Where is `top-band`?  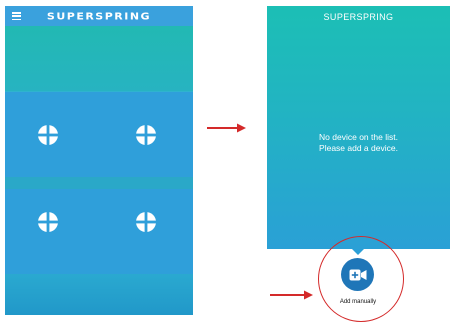
top-band is located at coordinates (99, 58).